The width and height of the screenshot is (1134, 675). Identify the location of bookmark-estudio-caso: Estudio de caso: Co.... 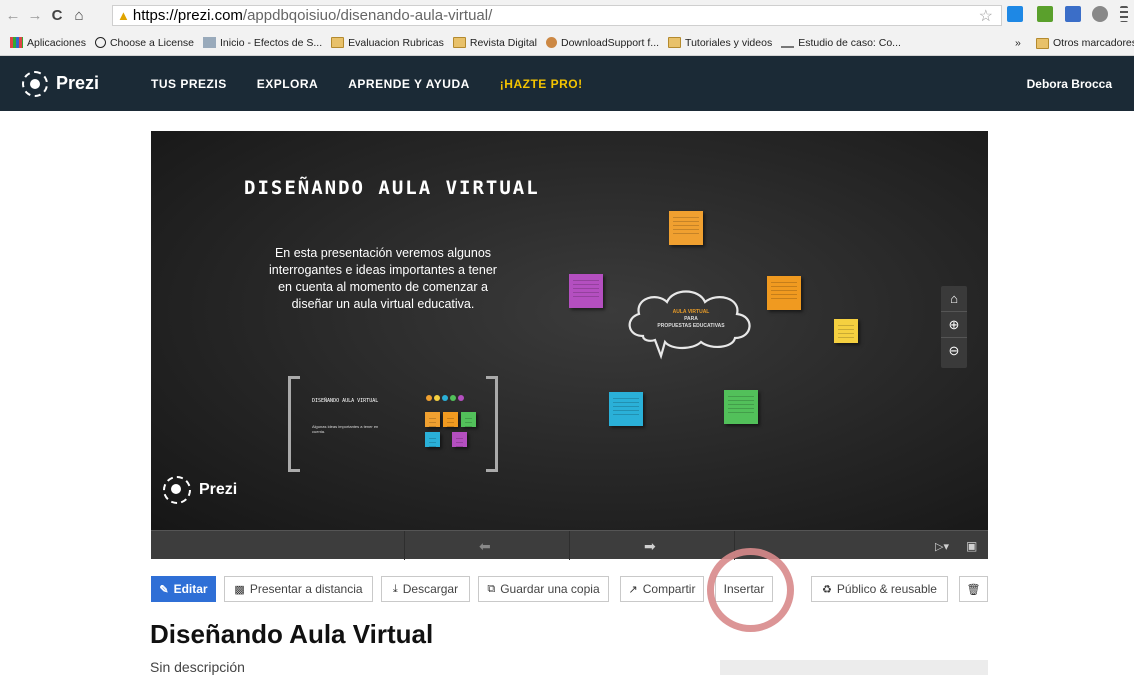
(841, 43).